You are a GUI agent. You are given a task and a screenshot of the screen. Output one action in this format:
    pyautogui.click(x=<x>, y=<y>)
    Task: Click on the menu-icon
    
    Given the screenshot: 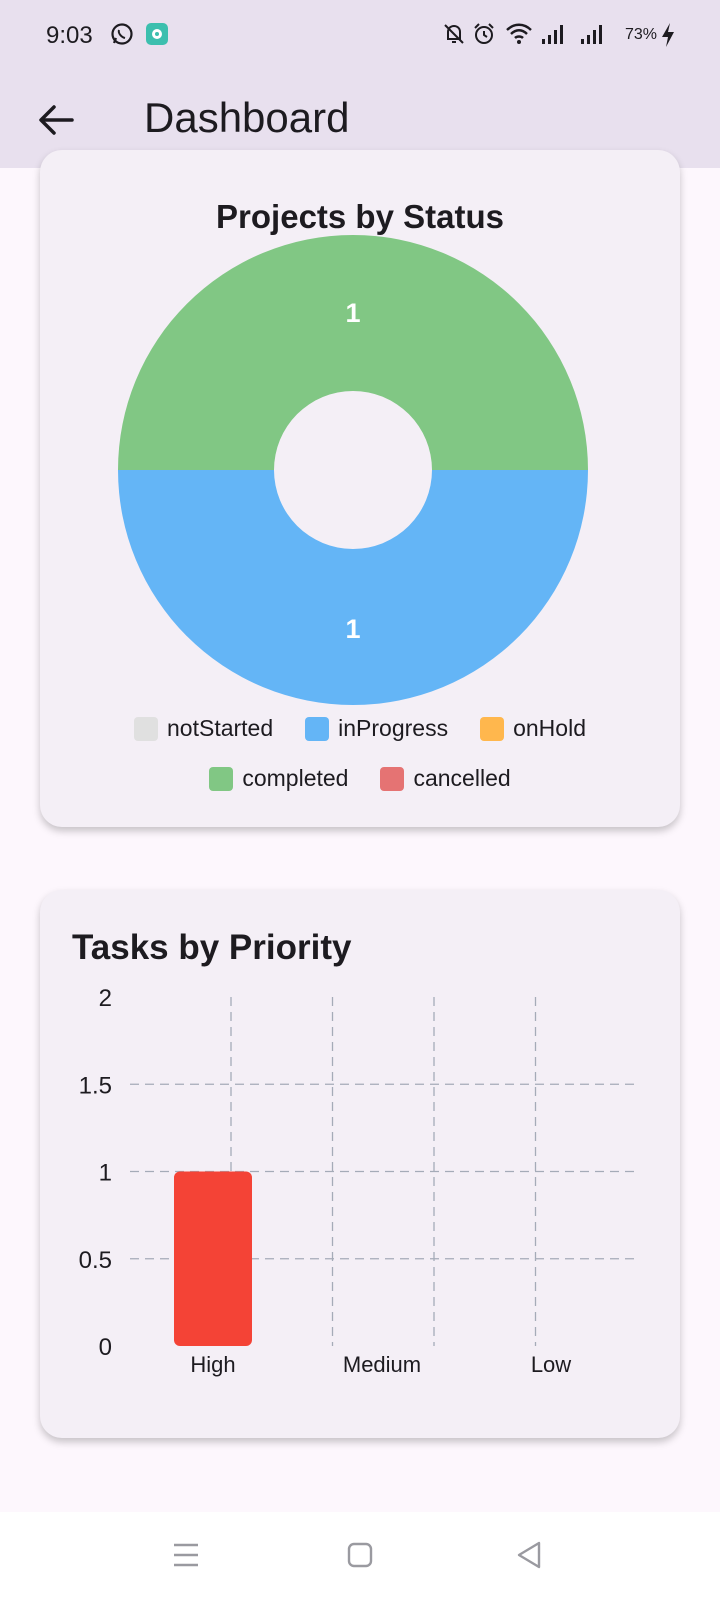 What is the action you would take?
    pyautogui.click(x=186, y=1555)
    